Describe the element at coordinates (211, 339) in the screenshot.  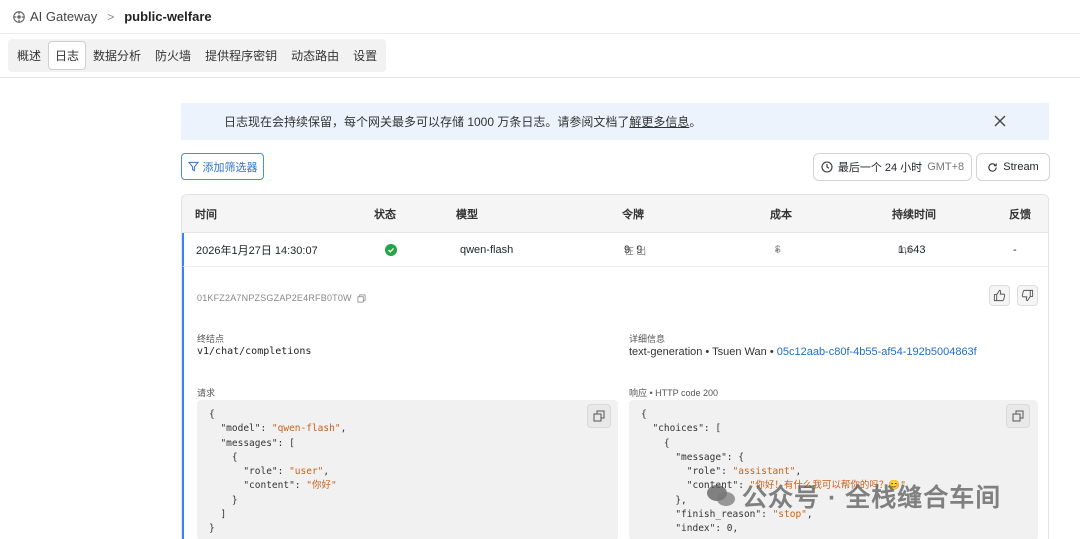
I see `endpoint-label: 终结点` at that location.